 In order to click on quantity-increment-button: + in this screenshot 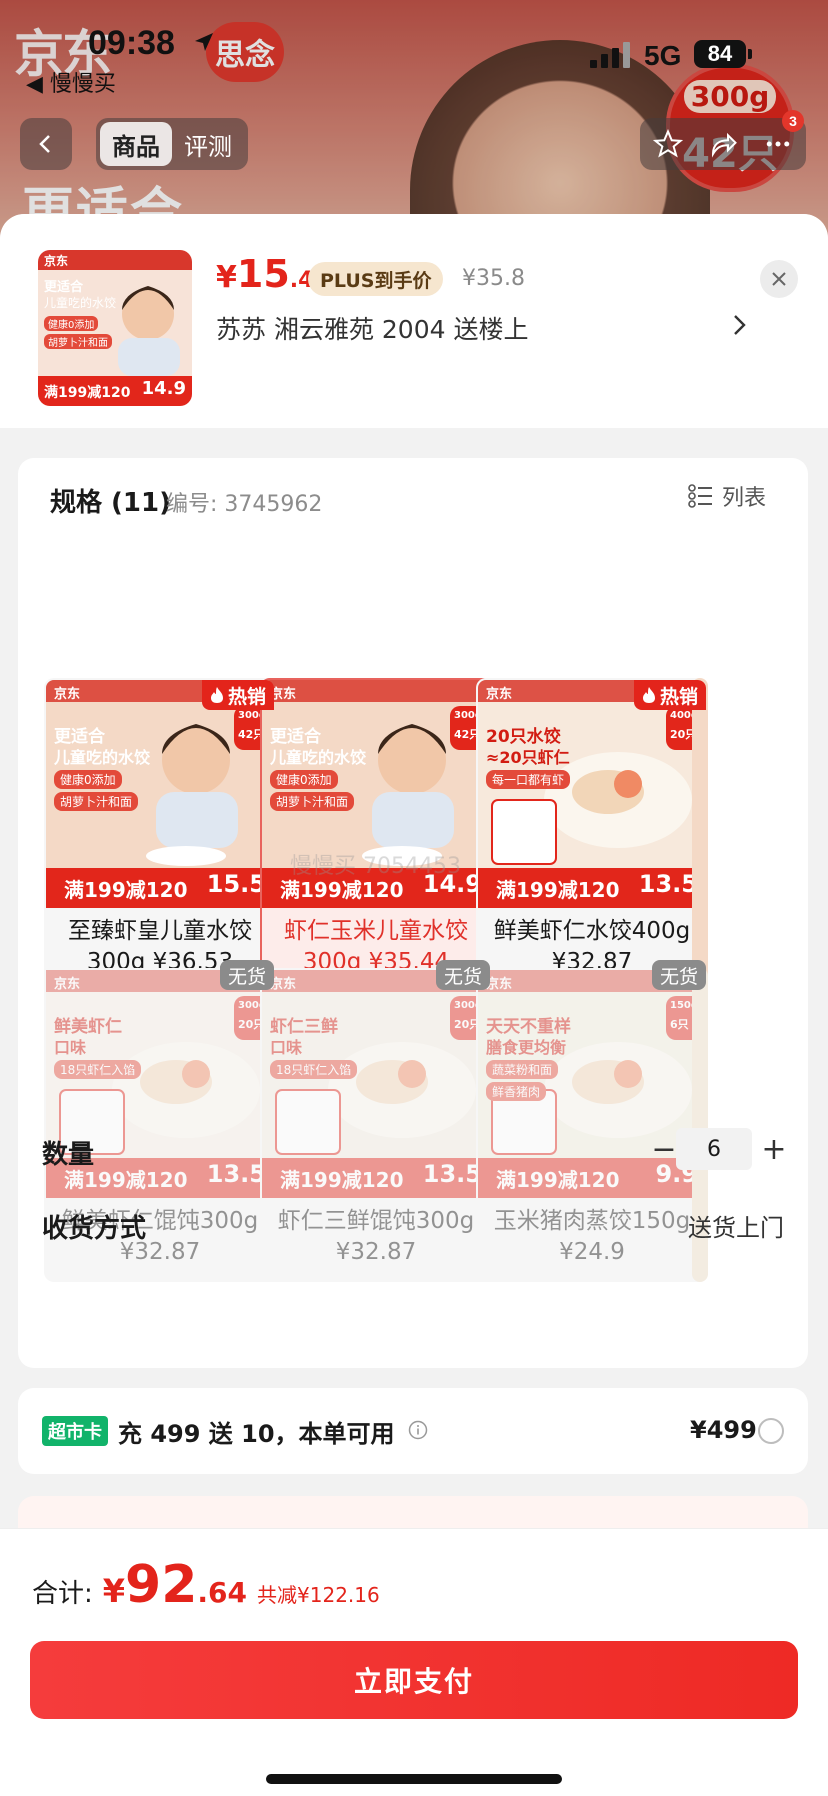, I will do `click(774, 1149)`.